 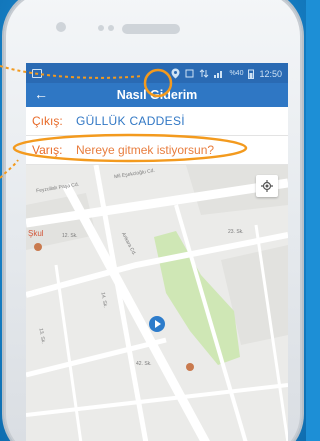 I want to click on poi-label: Şkul, so click(x=36, y=233).